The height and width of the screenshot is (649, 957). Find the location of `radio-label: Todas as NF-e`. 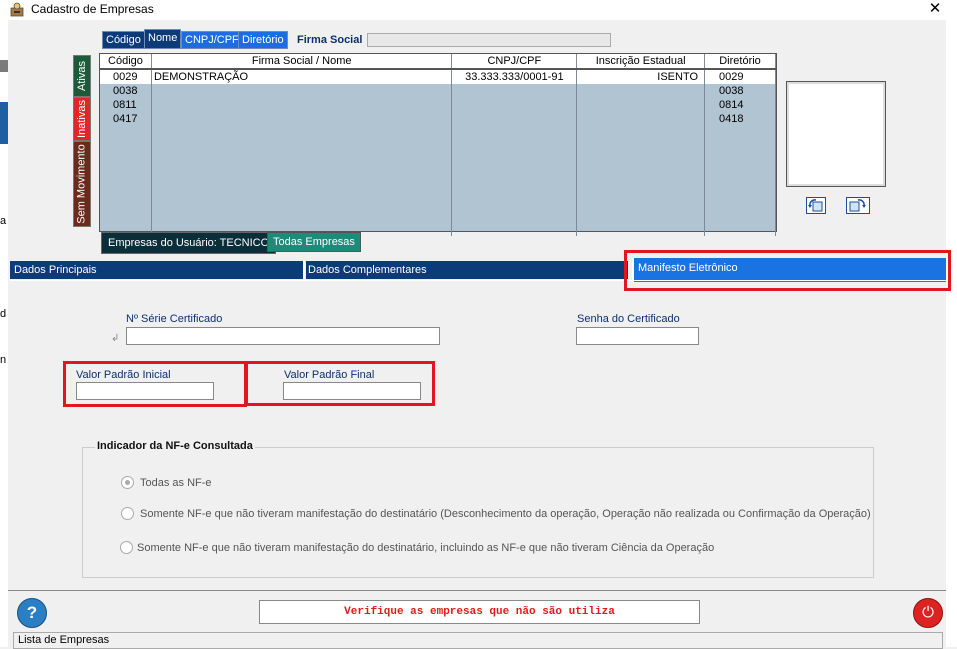

radio-label: Todas as NF-e is located at coordinates (176, 483).